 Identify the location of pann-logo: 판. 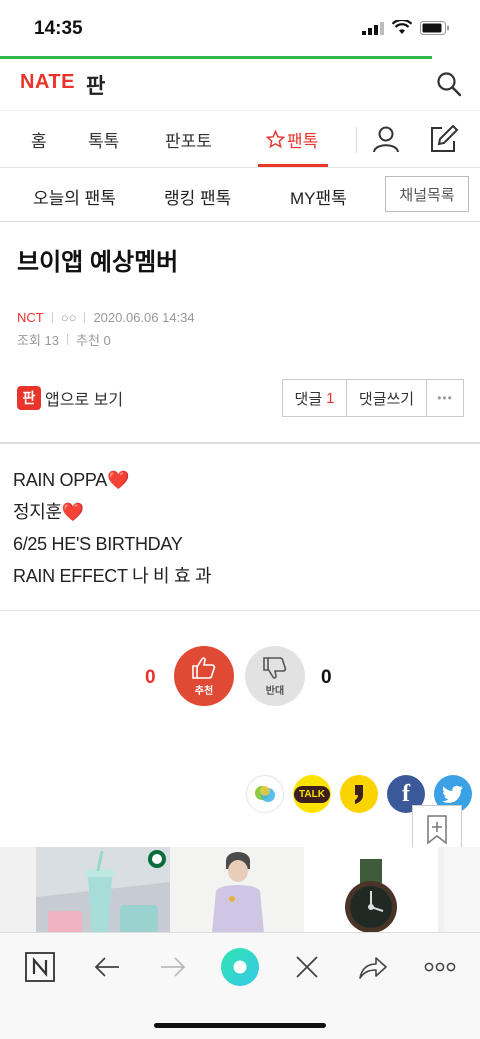
(95, 85).